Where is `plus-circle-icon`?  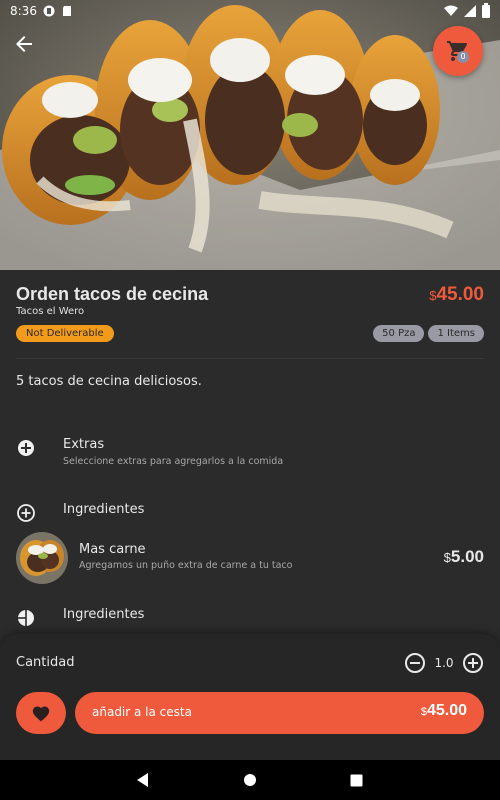
plus-circle-icon is located at coordinates (26, 448).